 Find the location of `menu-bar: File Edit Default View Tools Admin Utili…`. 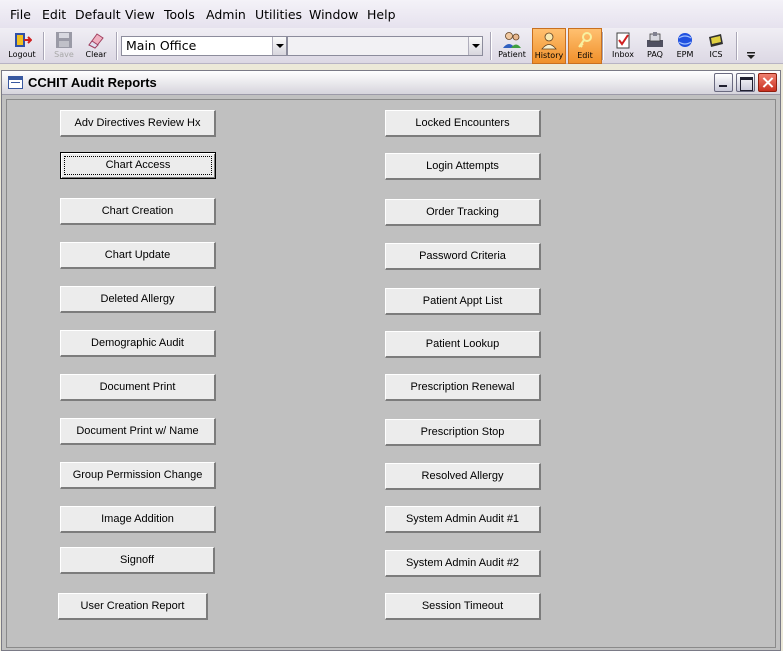

menu-bar: File Edit Default View Tools Admin Utili… is located at coordinates (391, 14).